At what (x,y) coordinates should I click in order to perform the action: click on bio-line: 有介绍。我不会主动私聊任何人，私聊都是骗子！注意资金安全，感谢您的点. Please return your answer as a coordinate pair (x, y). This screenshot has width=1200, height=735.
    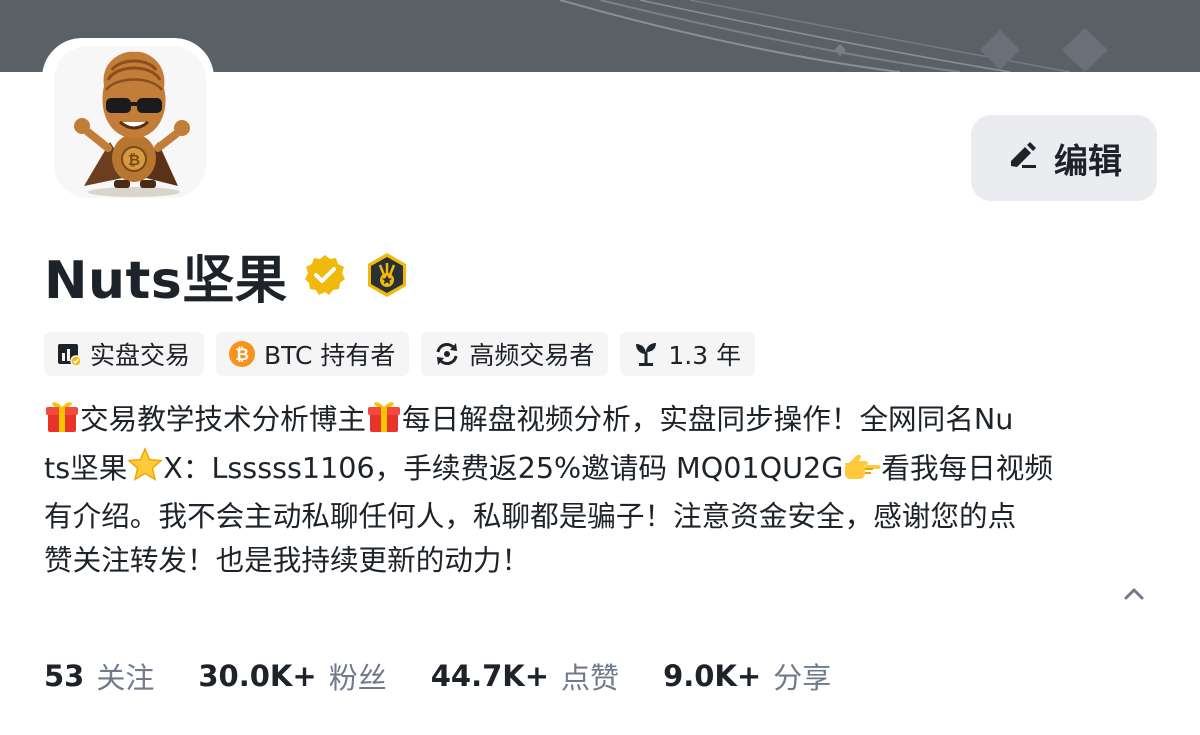
    Looking at the image, I should click on (530, 516).